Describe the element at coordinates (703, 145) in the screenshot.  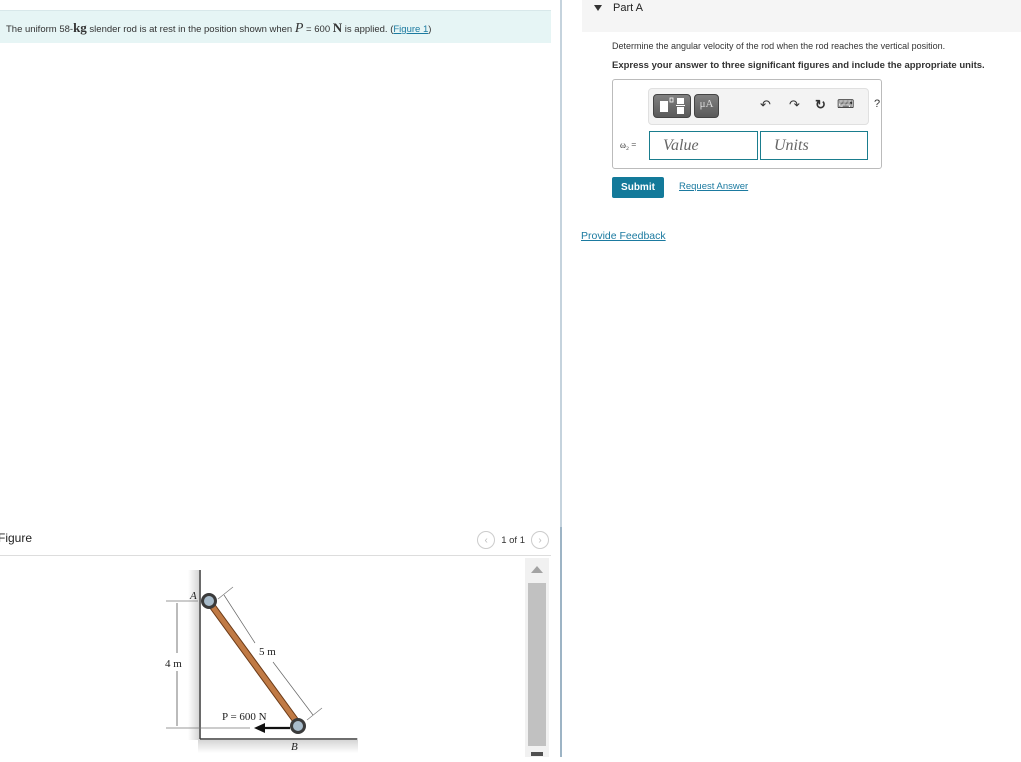
I see `value-input: Value` at that location.